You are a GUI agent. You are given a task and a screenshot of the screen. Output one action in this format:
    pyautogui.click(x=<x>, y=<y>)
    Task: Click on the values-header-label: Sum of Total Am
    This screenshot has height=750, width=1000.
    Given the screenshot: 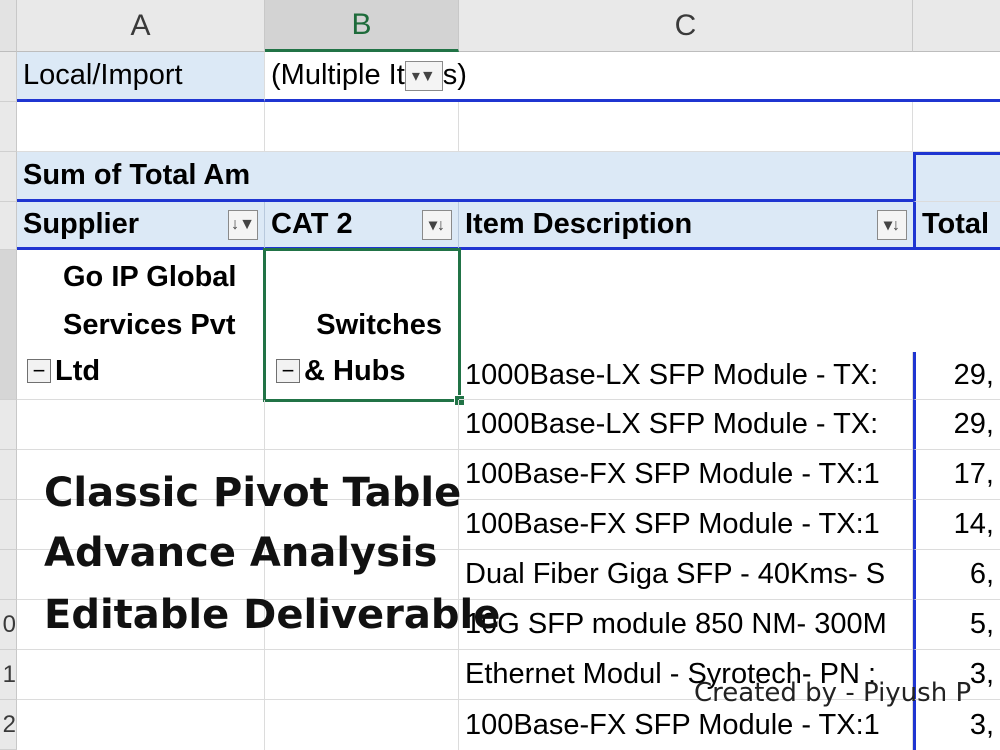 What is the action you would take?
    pyautogui.click(x=137, y=175)
    